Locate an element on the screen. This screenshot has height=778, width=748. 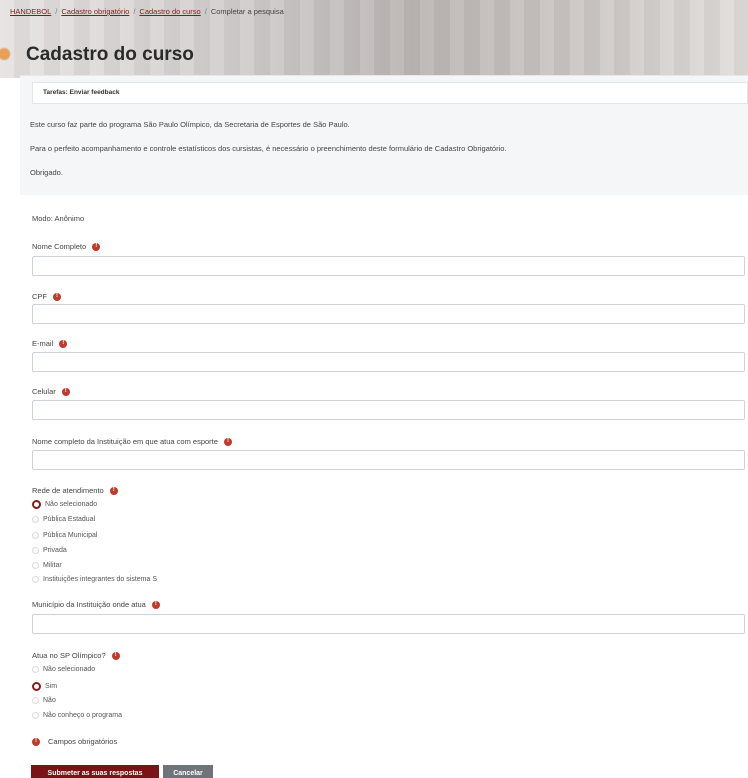
rede-option-sistema-s: Instituições integrantes do sistema S is located at coordinates (94, 579).